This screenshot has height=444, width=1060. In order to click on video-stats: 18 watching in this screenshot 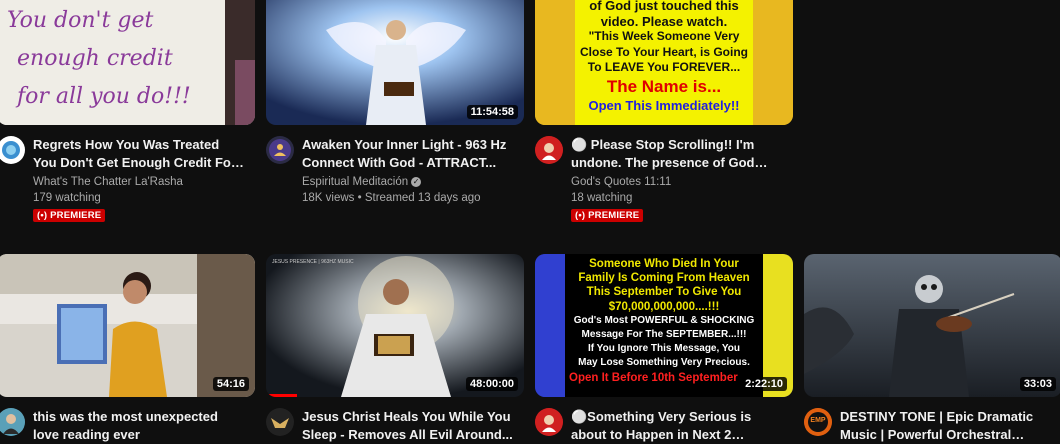, I will do `click(602, 198)`.